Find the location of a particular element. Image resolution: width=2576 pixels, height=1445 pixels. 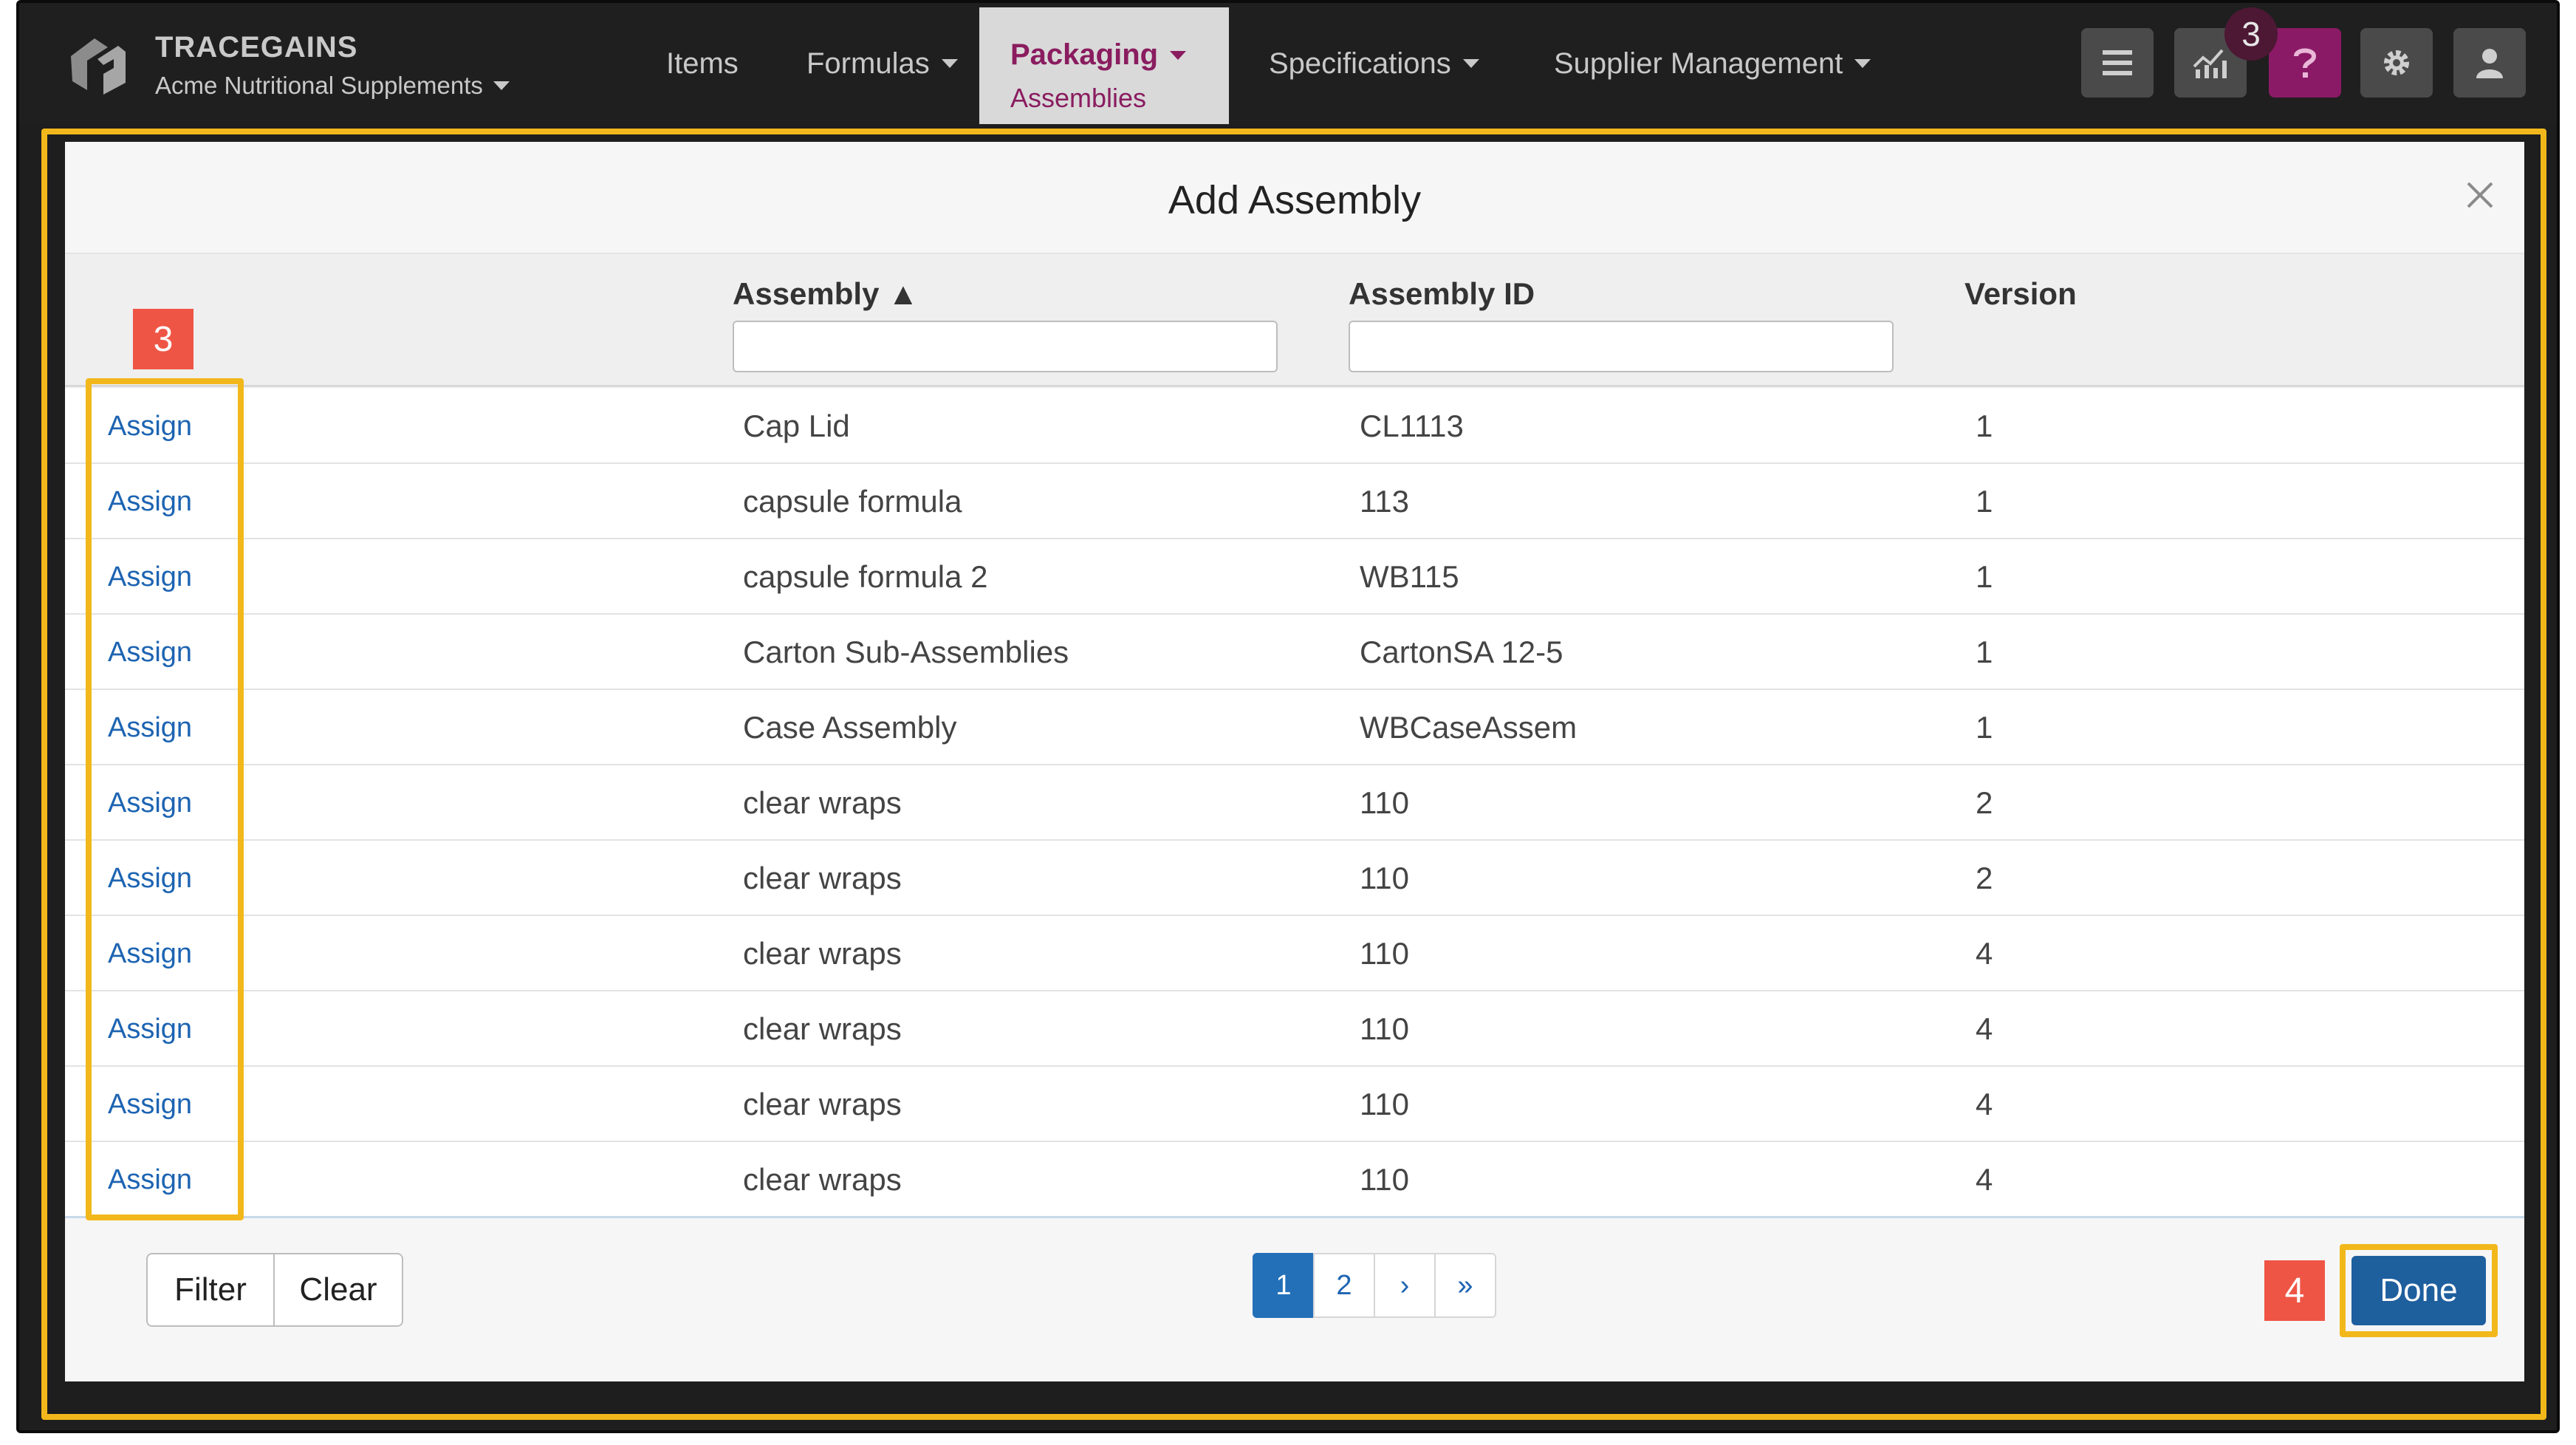

nav-formulas: Formulas is located at coordinates (882, 63).